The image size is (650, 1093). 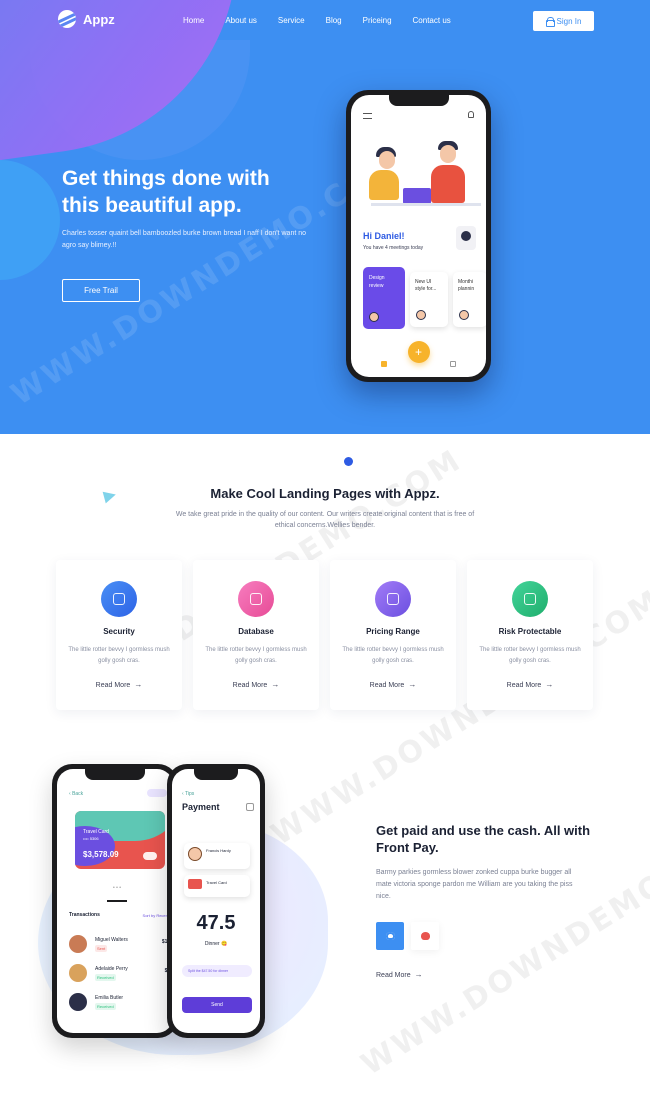 What do you see at coordinates (30, 220) in the screenshot?
I see `hero-decoration` at bounding box center [30, 220].